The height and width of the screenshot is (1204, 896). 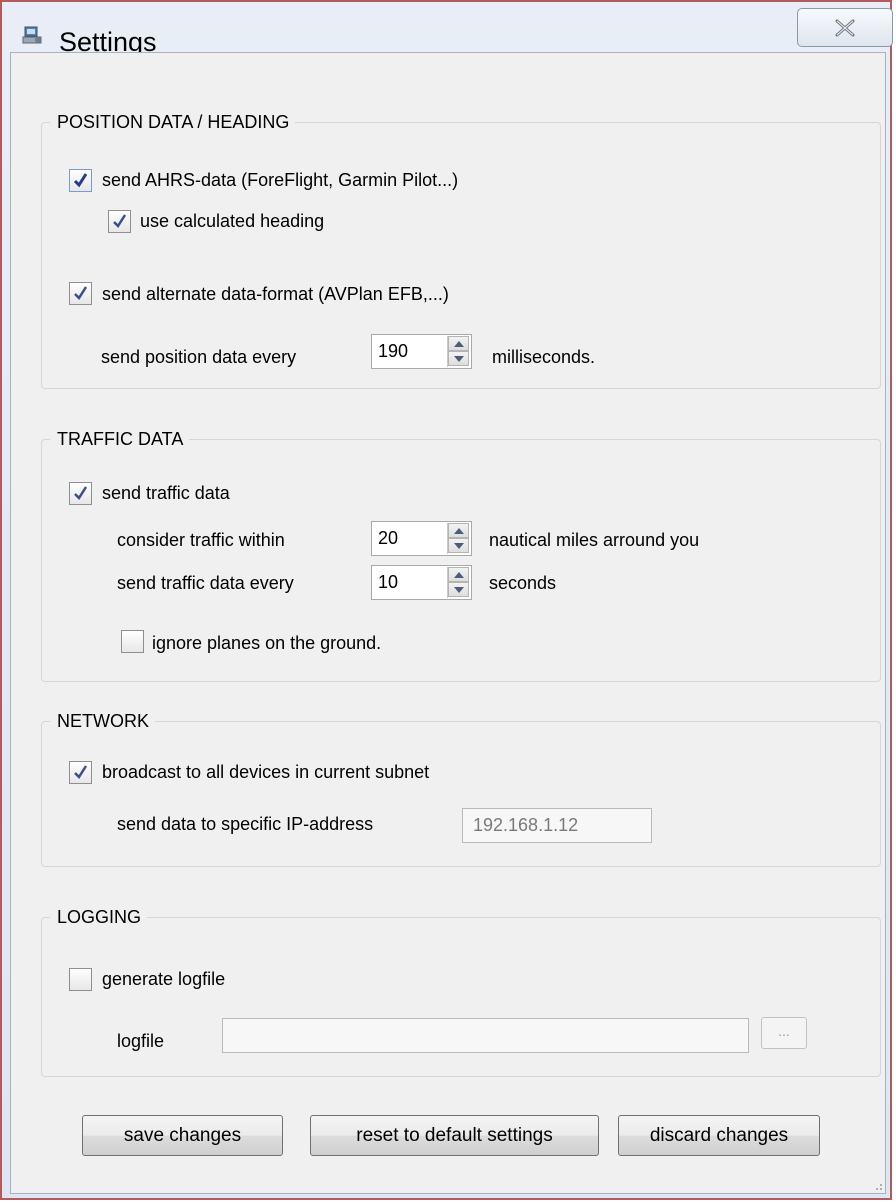 I want to click on ignore-ground-planes-checkbox, so click(x=132, y=641).